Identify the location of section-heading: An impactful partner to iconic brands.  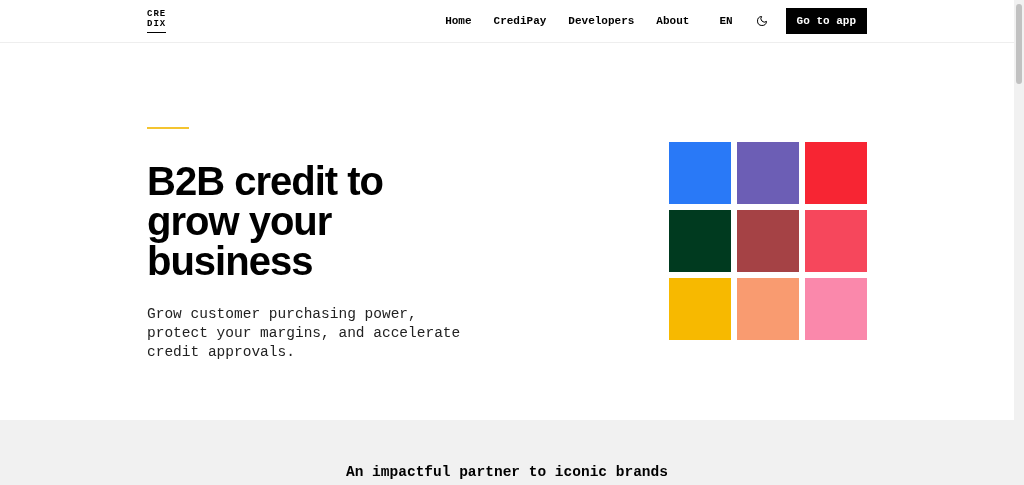
(507, 471).